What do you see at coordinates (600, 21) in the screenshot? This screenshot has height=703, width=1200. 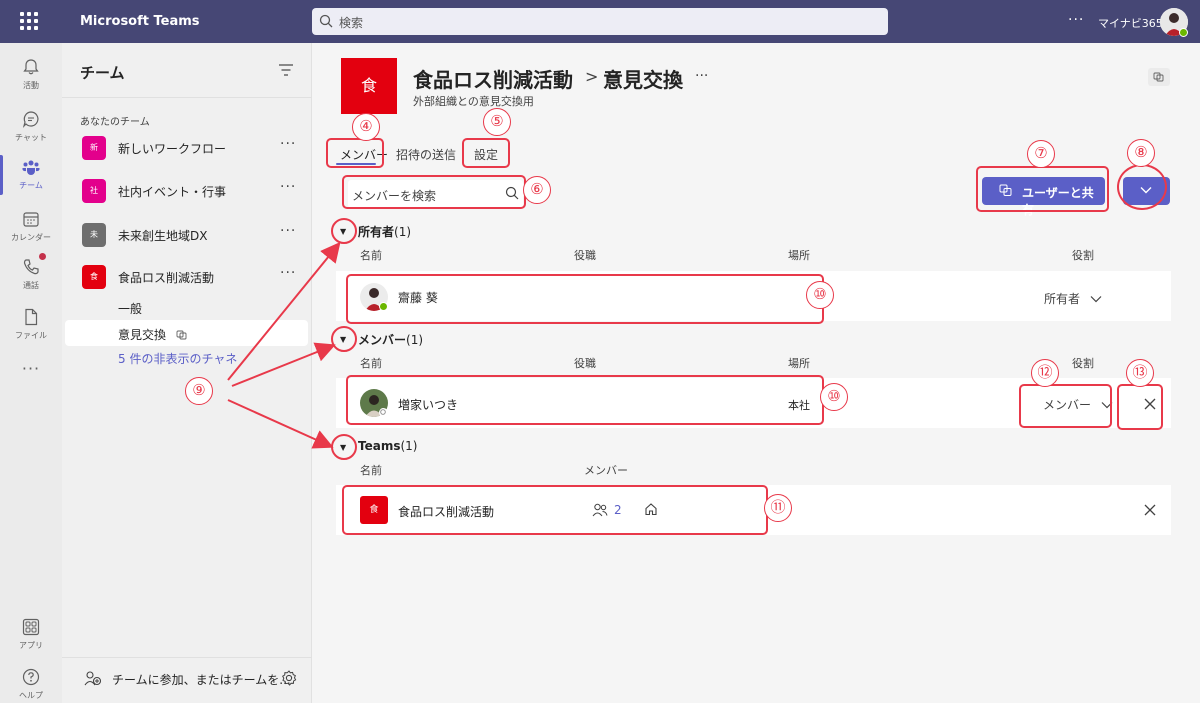 I see `global-search: 検索` at bounding box center [600, 21].